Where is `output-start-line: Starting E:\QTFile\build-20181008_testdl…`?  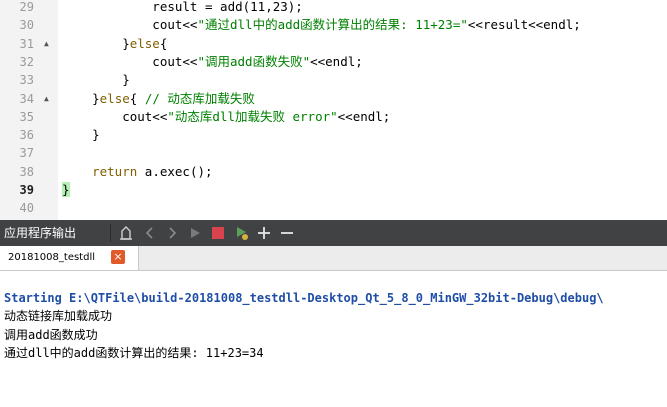 output-start-line: Starting E:\QTFile\build-20181008_testdl… is located at coordinates (304, 298).